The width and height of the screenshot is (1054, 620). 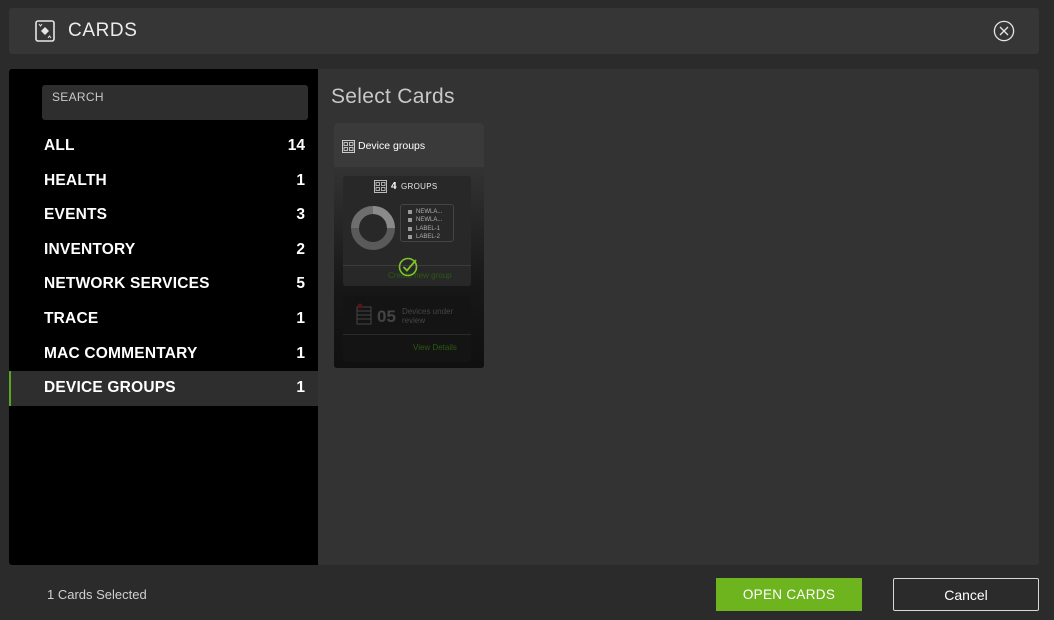 I want to click on category-item-trace: TRACE 1, so click(x=163, y=319).